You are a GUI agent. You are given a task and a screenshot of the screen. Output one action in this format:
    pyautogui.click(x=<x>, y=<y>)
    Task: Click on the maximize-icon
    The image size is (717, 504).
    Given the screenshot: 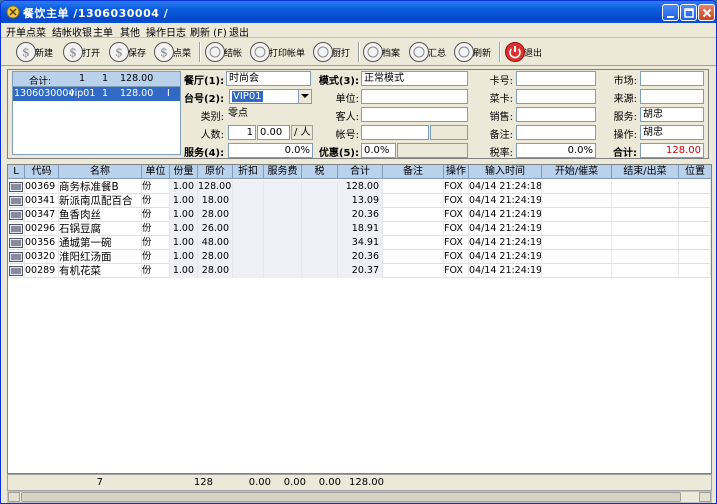 What is the action you would take?
    pyautogui.click(x=689, y=13)
    